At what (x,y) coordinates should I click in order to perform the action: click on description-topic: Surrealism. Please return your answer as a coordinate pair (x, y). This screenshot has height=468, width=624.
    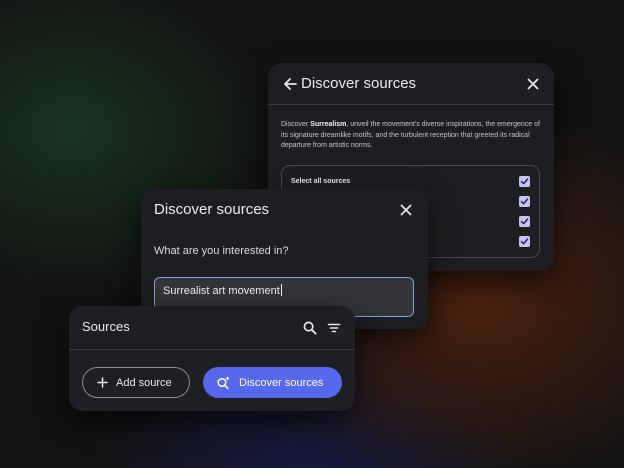
    Looking at the image, I should click on (328, 124).